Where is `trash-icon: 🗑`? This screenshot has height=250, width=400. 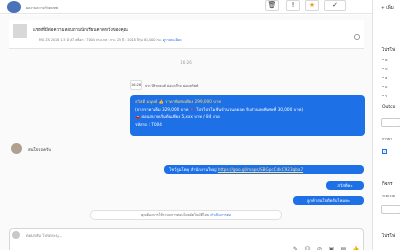
trash-icon: 🗑 is located at coordinates (272, 5).